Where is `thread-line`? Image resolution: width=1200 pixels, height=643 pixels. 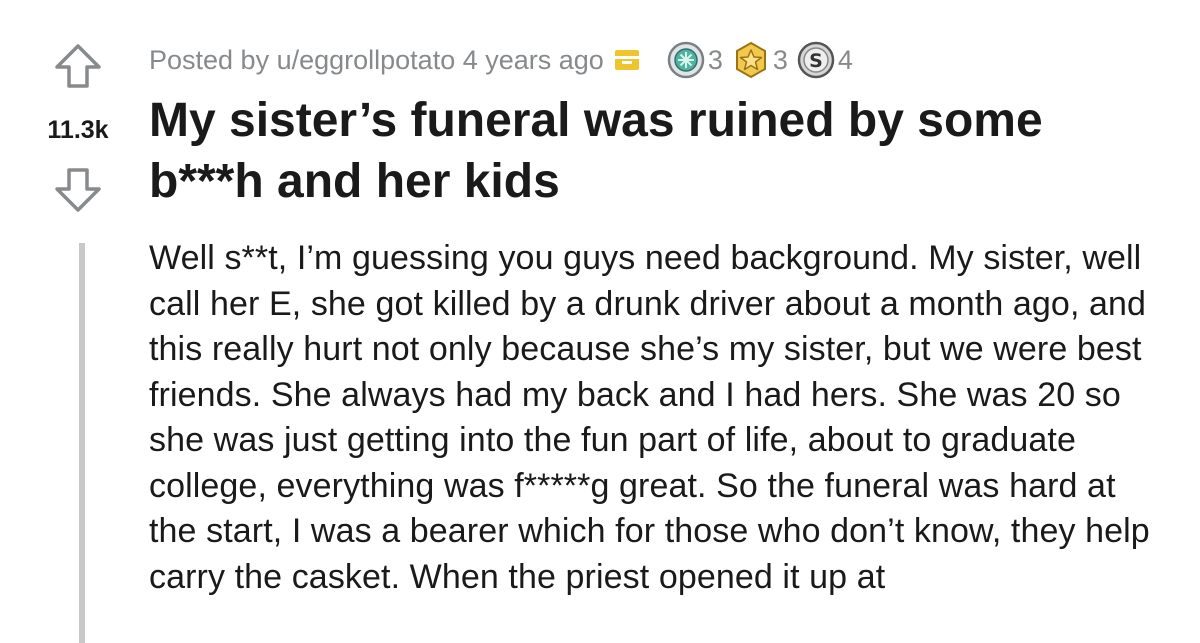
thread-line is located at coordinates (82, 443).